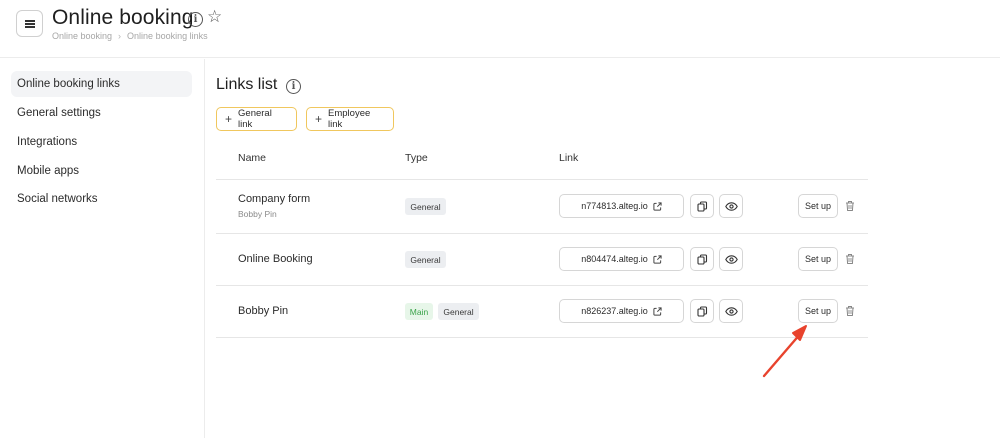  What do you see at coordinates (274, 199) in the screenshot?
I see `link-name: Company form` at bounding box center [274, 199].